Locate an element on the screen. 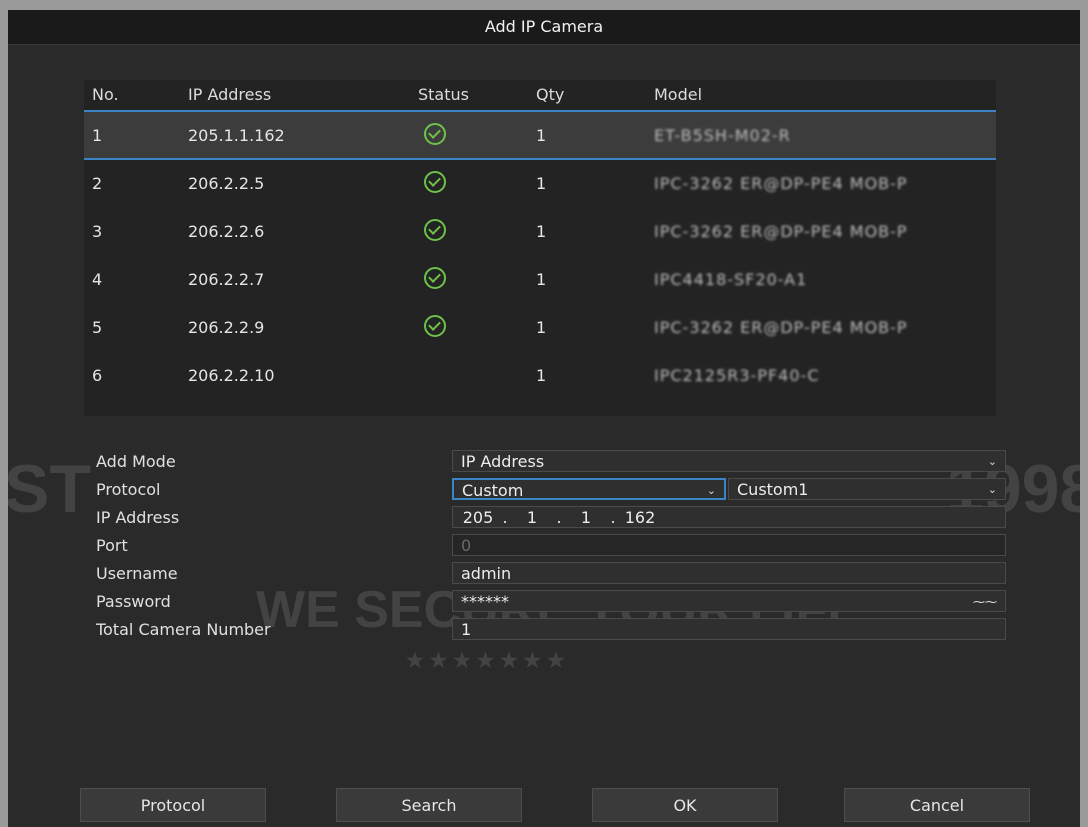 This screenshot has height=827, width=1088. add-mode-label: Add Mode is located at coordinates (136, 461).